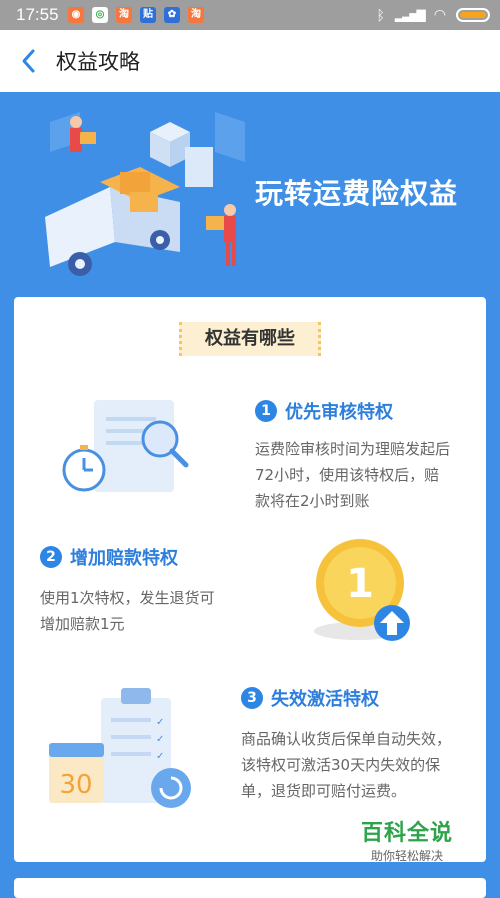 This screenshot has height=898, width=500. Describe the element at coordinates (75, 785) in the screenshot. I see `calendar-value: 30` at that location.